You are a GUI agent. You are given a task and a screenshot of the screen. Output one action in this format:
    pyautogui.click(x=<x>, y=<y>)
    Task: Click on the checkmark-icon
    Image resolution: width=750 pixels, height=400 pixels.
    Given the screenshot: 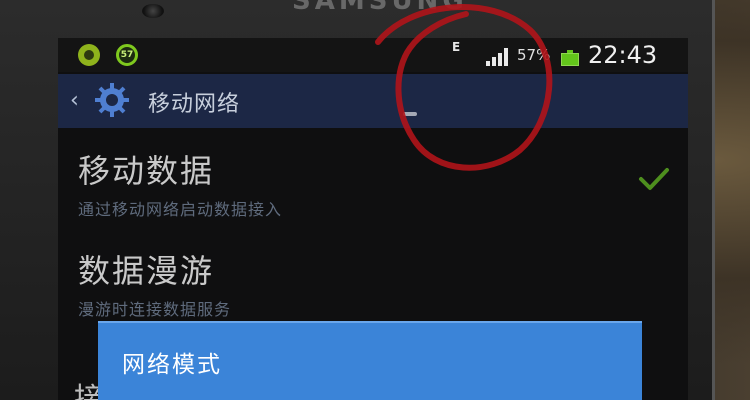 What is the action you would take?
    pyautogui.click(x=654, y=179)
    